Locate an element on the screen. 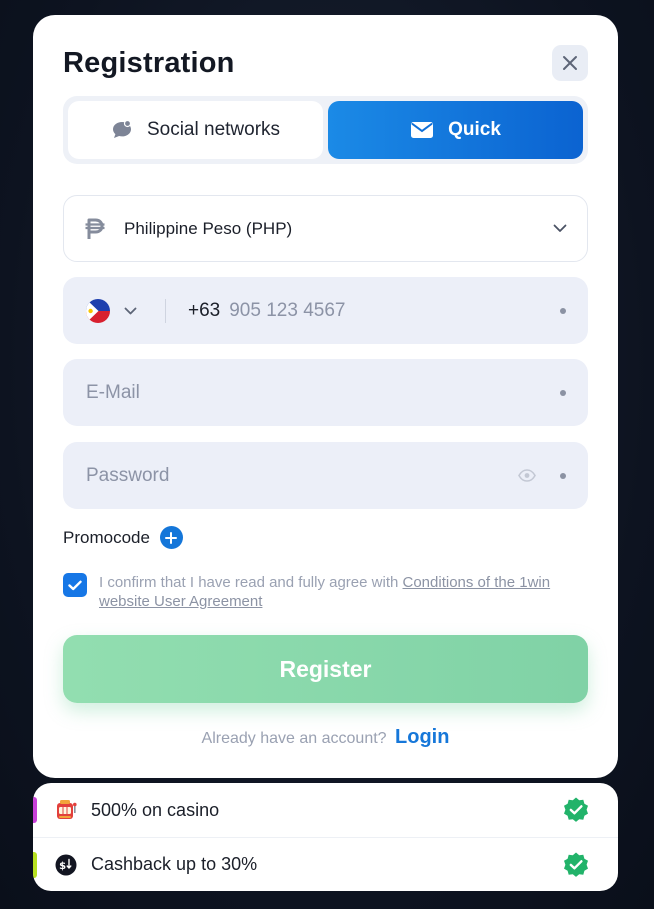 The height and width of the screenshot is (909, 654). login-row: Already have an account? Login is located at coordinates (325, 737).